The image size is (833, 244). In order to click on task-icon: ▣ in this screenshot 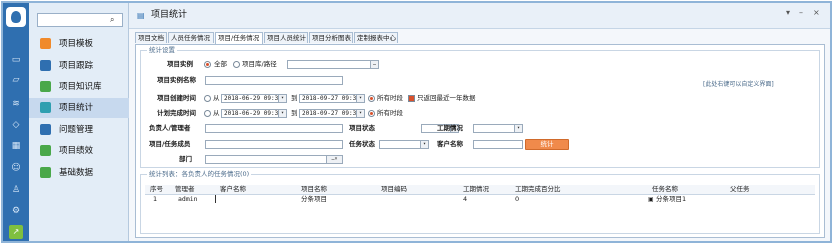, I will do `click(651, 199)`.